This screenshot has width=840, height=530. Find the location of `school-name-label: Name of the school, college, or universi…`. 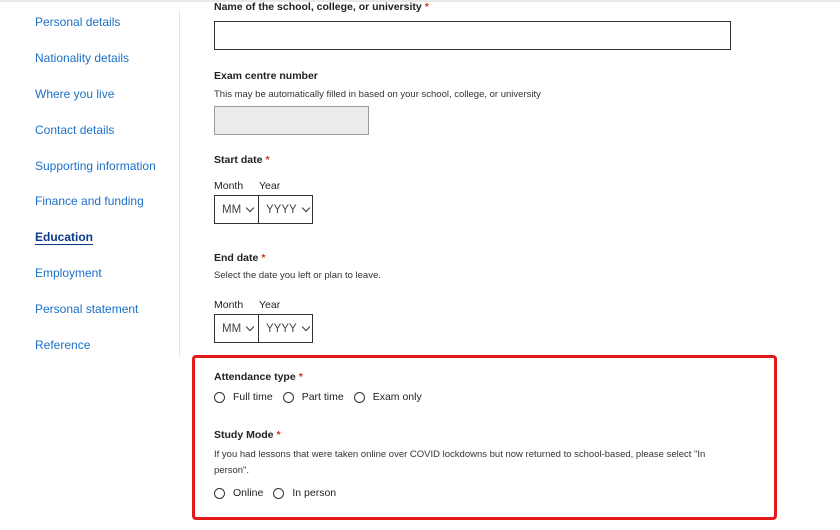

school-name-label: Name of the school, college, or universi… is located at coordinates (321, 7).